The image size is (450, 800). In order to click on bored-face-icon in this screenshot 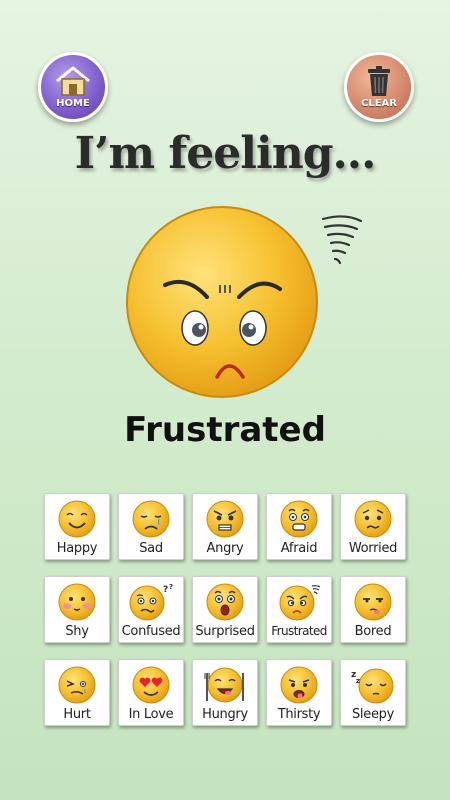, I will do `click(373, 602)`.